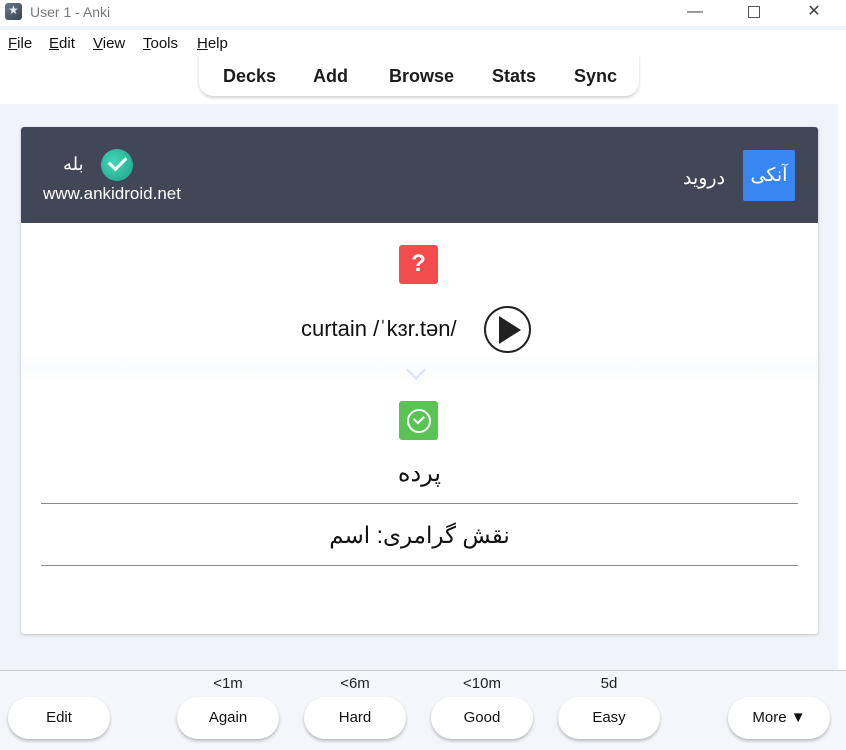 The height and width of the screenshot is (750, 846). I want to click on check-icon, so click(418, 420).